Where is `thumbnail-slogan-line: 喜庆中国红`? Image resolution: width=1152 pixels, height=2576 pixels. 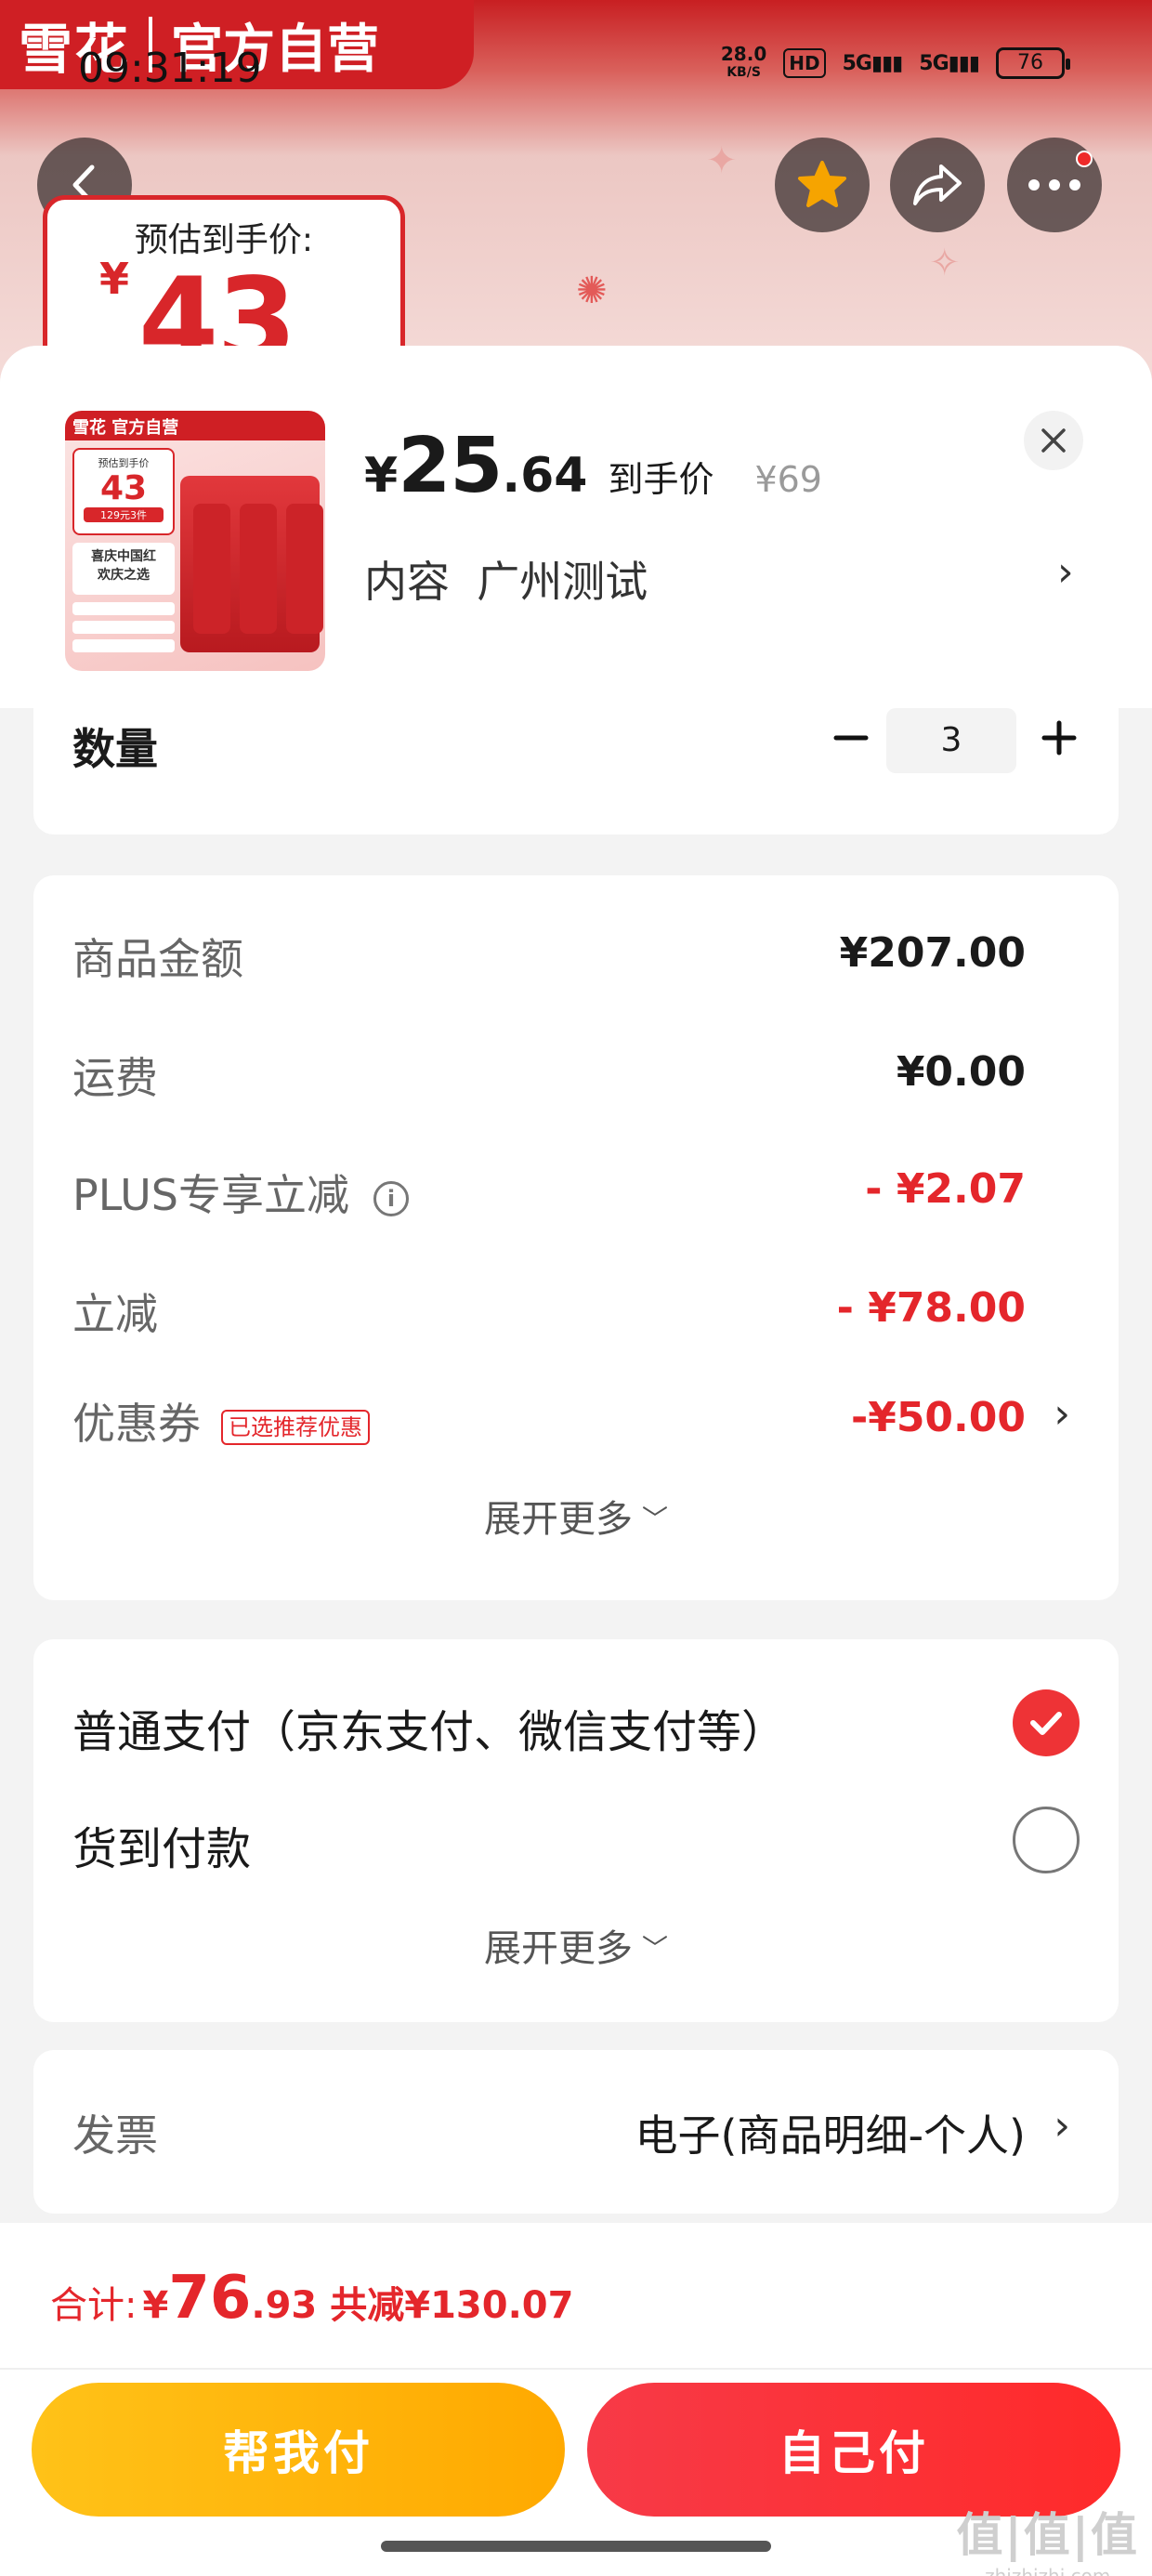 thumbnail-slogan-line: 喜庆中国红 is located at coordinates (123, 556).